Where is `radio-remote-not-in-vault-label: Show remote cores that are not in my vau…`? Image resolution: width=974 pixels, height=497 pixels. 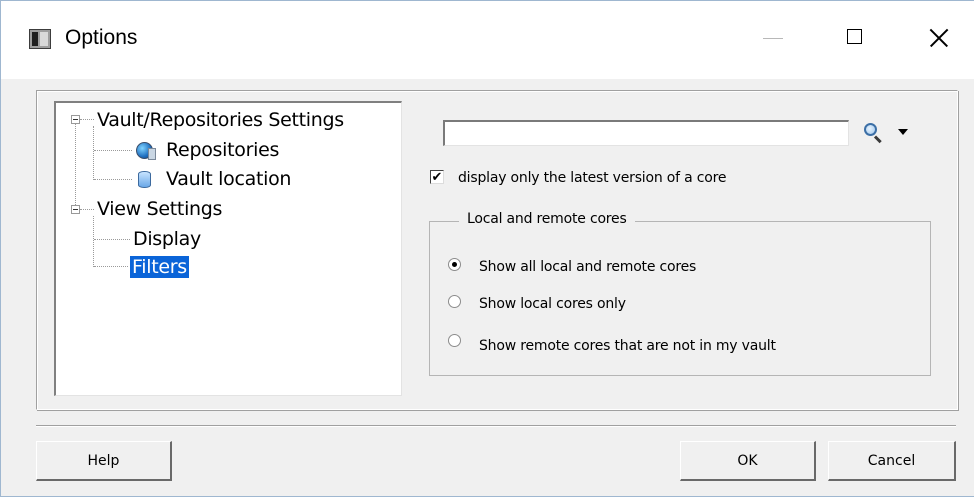
radio-remote-not-in-vault-label: Show remote cores that are not in my vau… is located at coordinates (627, 346).